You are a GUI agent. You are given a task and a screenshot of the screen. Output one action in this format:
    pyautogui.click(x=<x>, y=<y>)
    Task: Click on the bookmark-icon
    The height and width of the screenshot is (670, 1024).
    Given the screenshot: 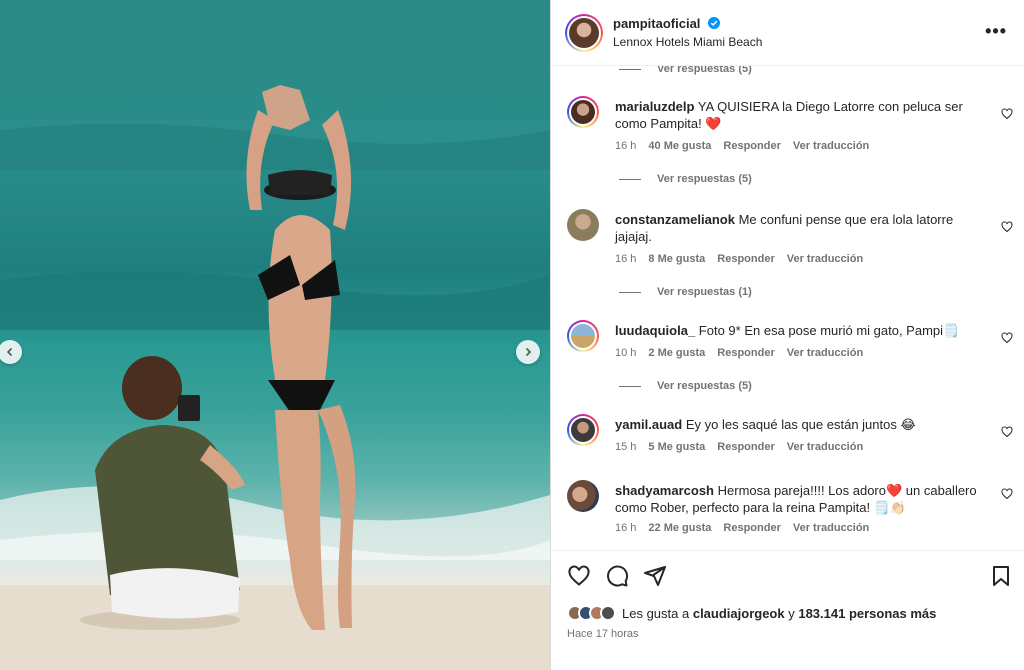 What is the action you would take?
    pyautogui.click(x=1001, y=576)
    